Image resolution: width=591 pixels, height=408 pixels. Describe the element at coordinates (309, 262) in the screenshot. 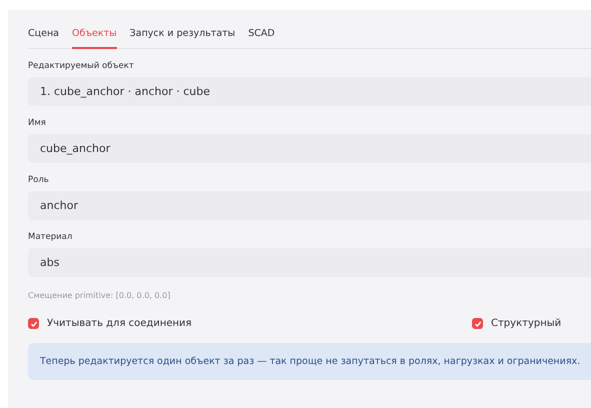

I see `input-field: abs` at that location.